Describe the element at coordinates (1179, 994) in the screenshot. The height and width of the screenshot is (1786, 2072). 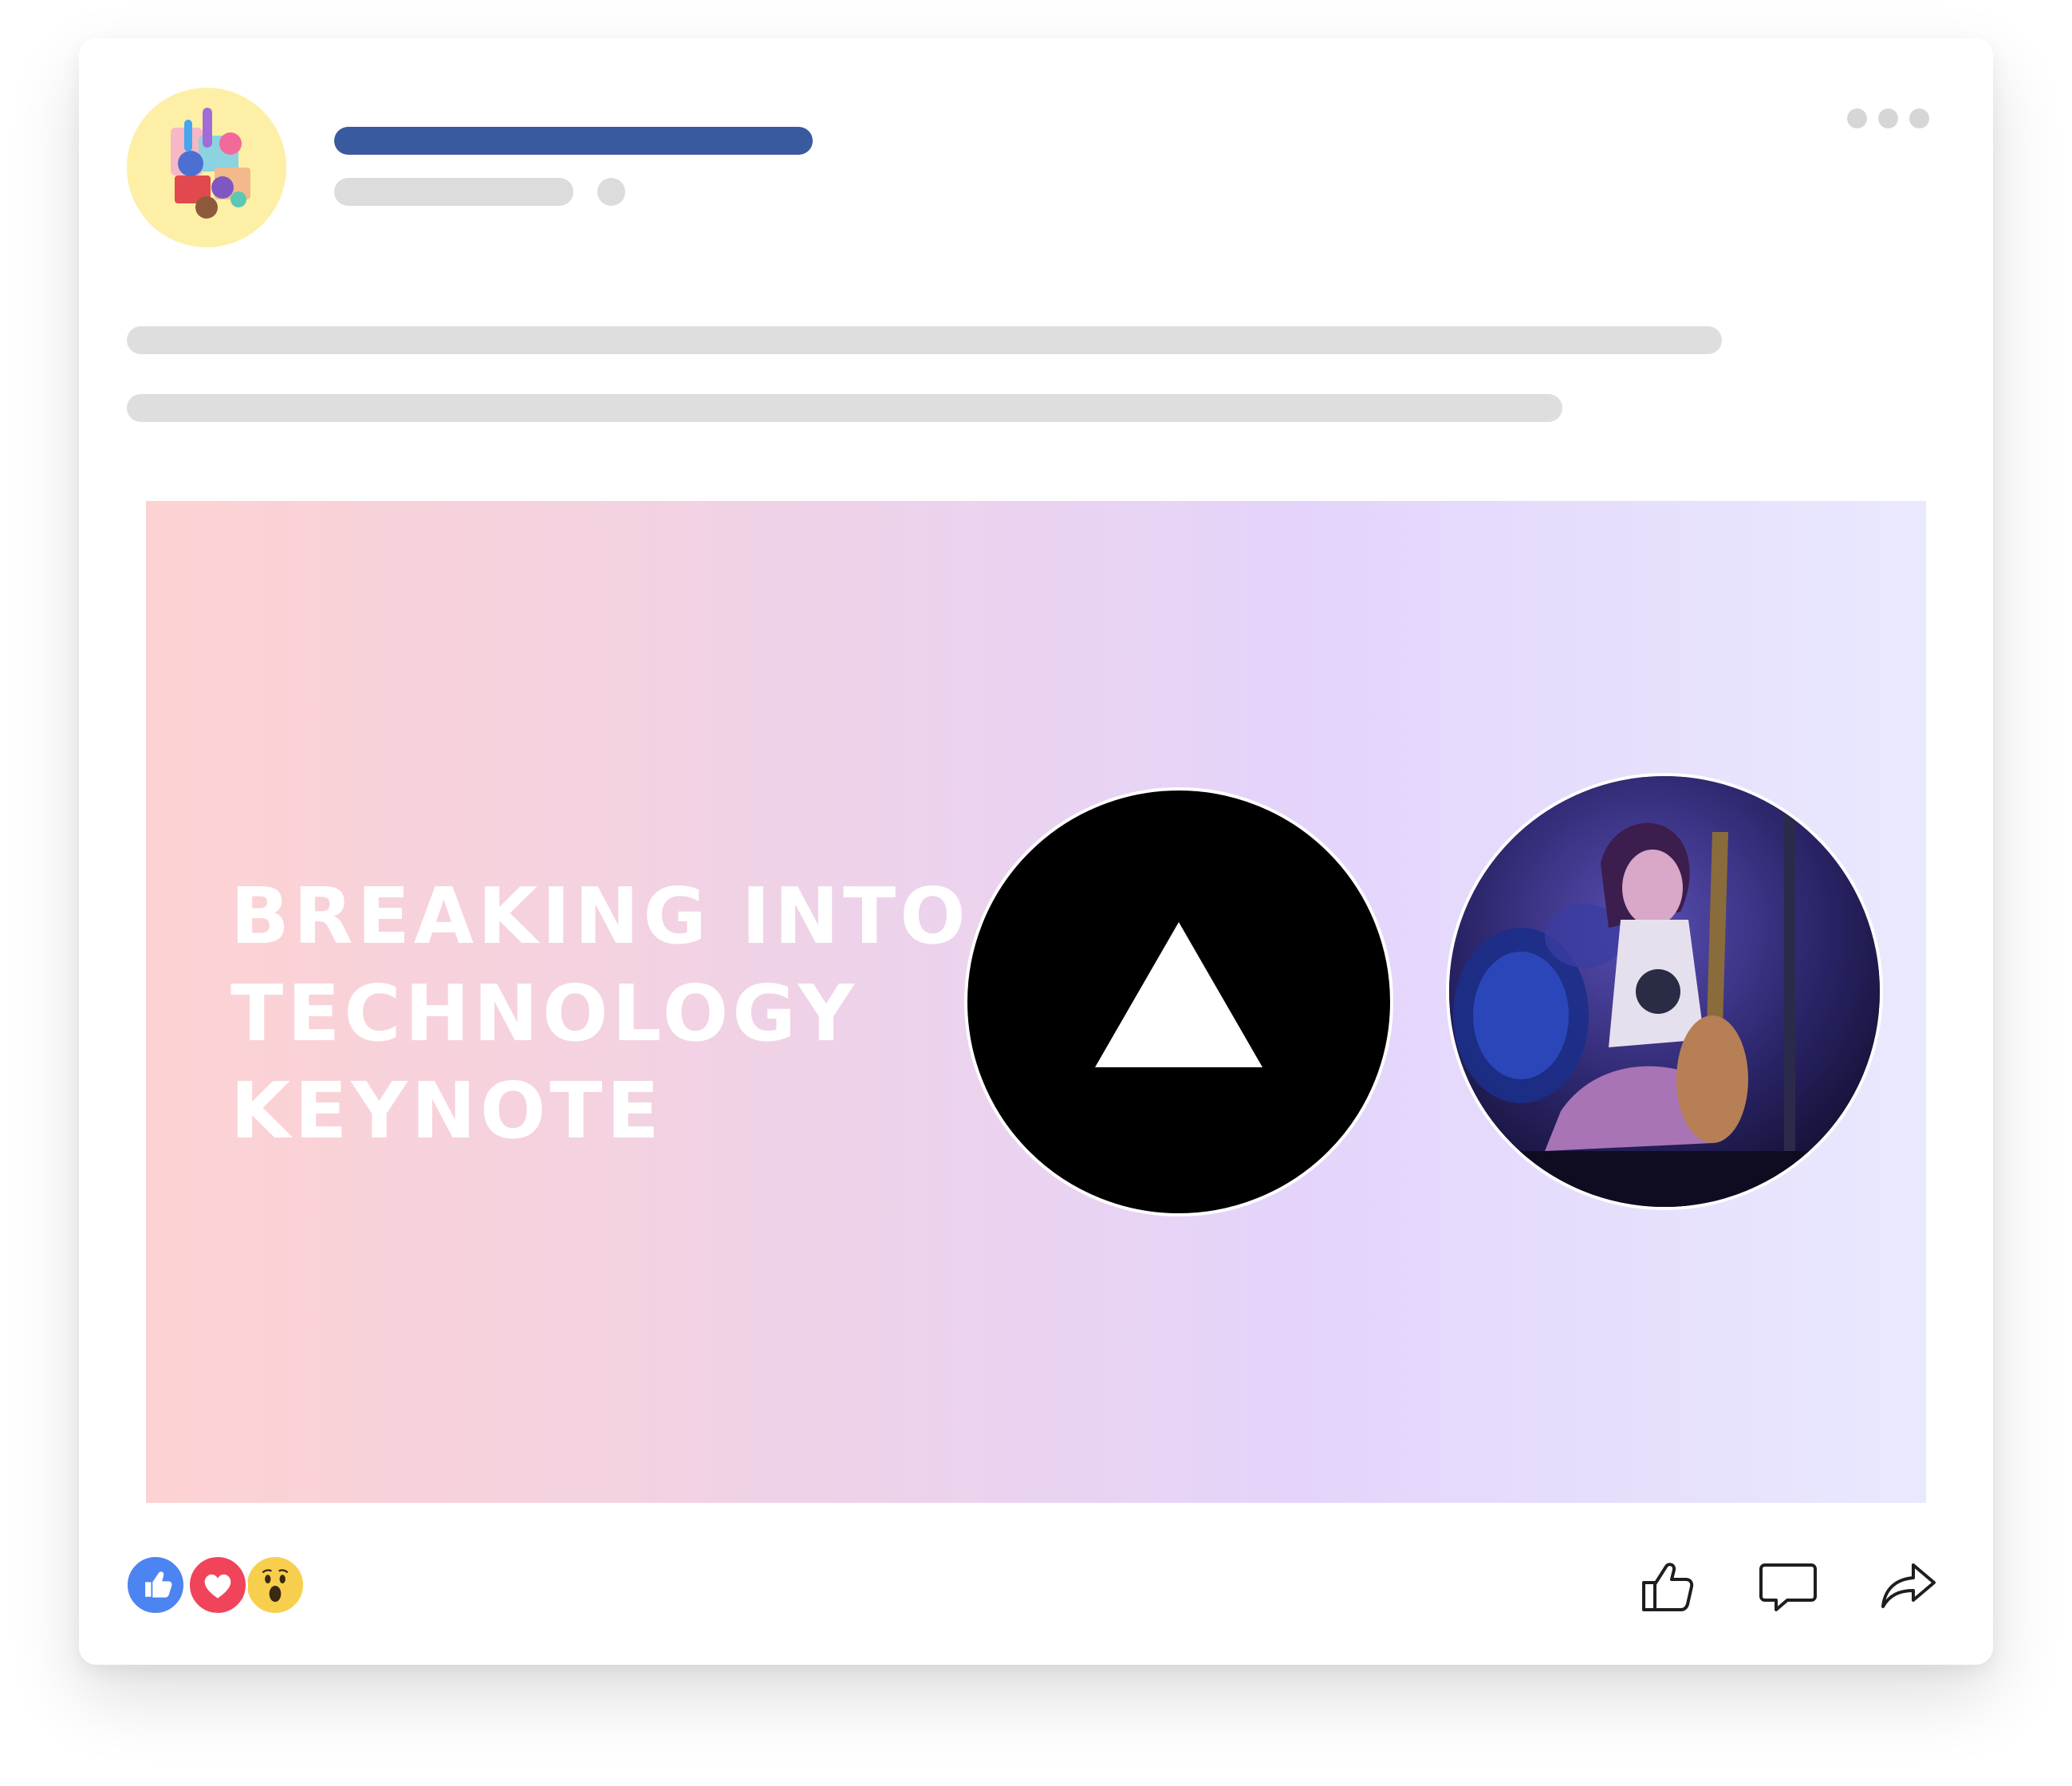
I see `triangle-logo-icon` at that location.